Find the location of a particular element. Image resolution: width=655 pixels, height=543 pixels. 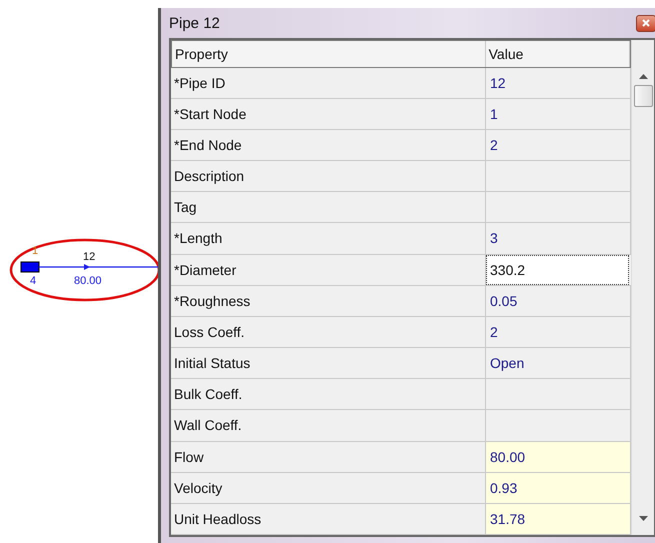

column-header: Property is located at coordinates (329, 54).